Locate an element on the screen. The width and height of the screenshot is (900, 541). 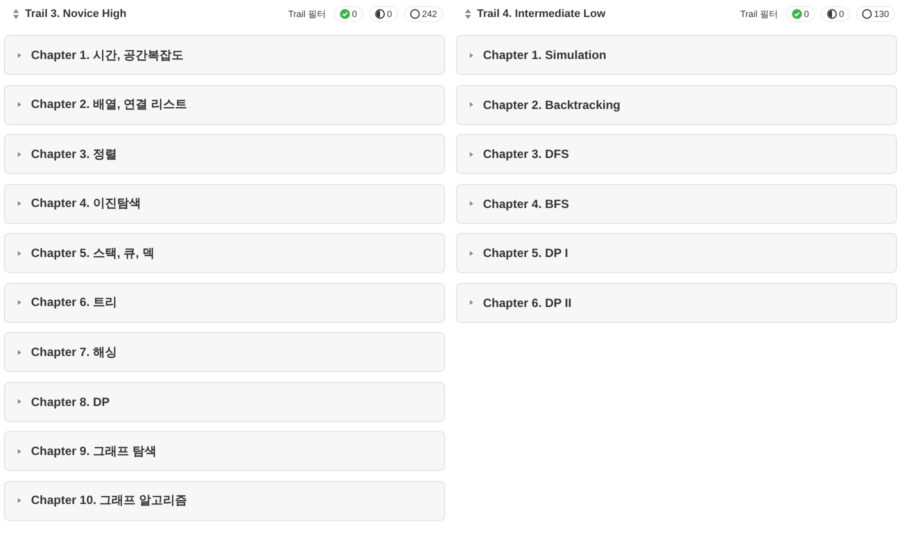
chapter-title: Chapter 7. 해싱 is located at coordinates (74, 352).